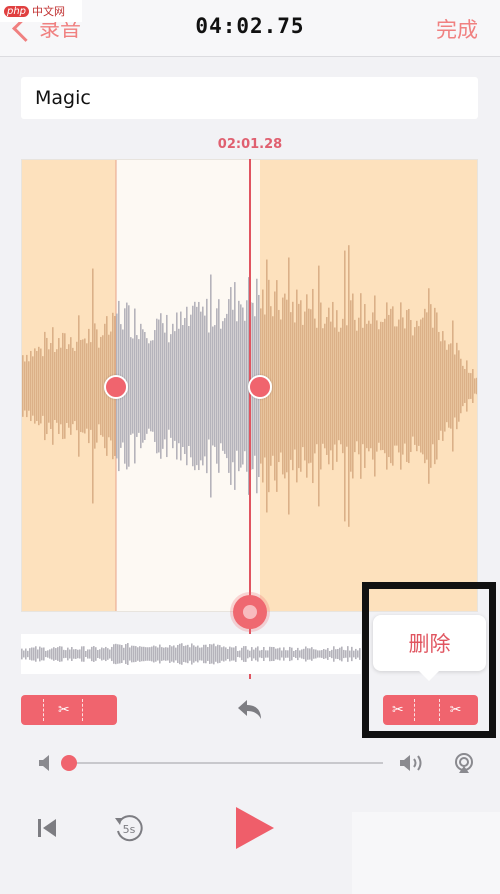  I want to click on rewind-5s-button: 5s, so click(129, 828).